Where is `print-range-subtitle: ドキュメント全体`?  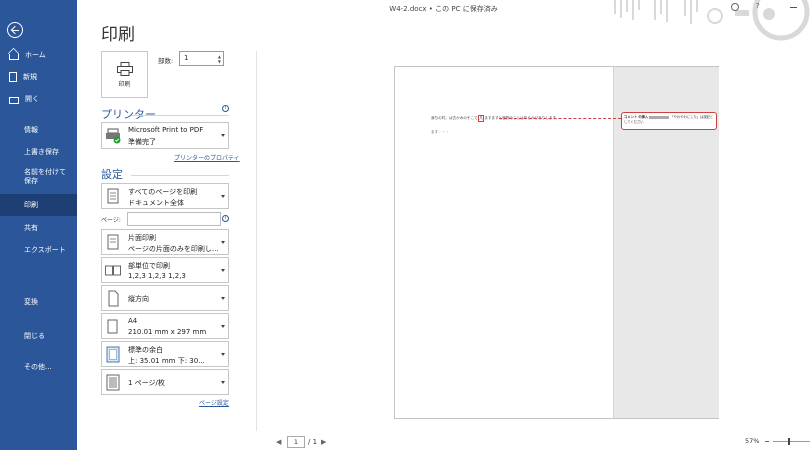 print-range-subtitle: ドキュメント全体 is located at coordinates (156, 203).